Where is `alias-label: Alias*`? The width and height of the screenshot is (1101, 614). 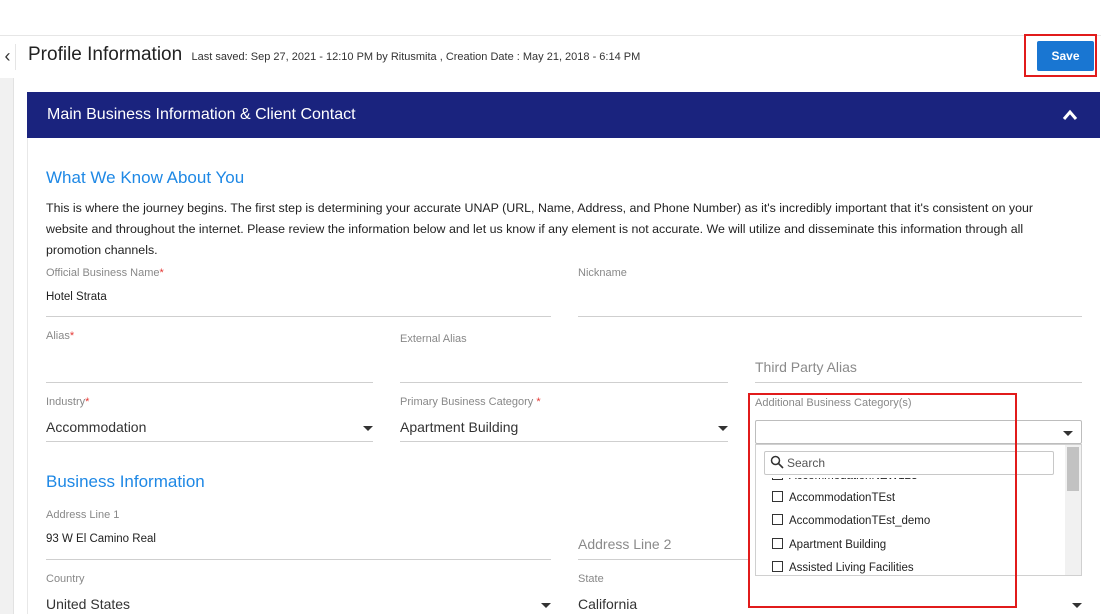
alias-label: Alias* is located at coordinates (60, 336).